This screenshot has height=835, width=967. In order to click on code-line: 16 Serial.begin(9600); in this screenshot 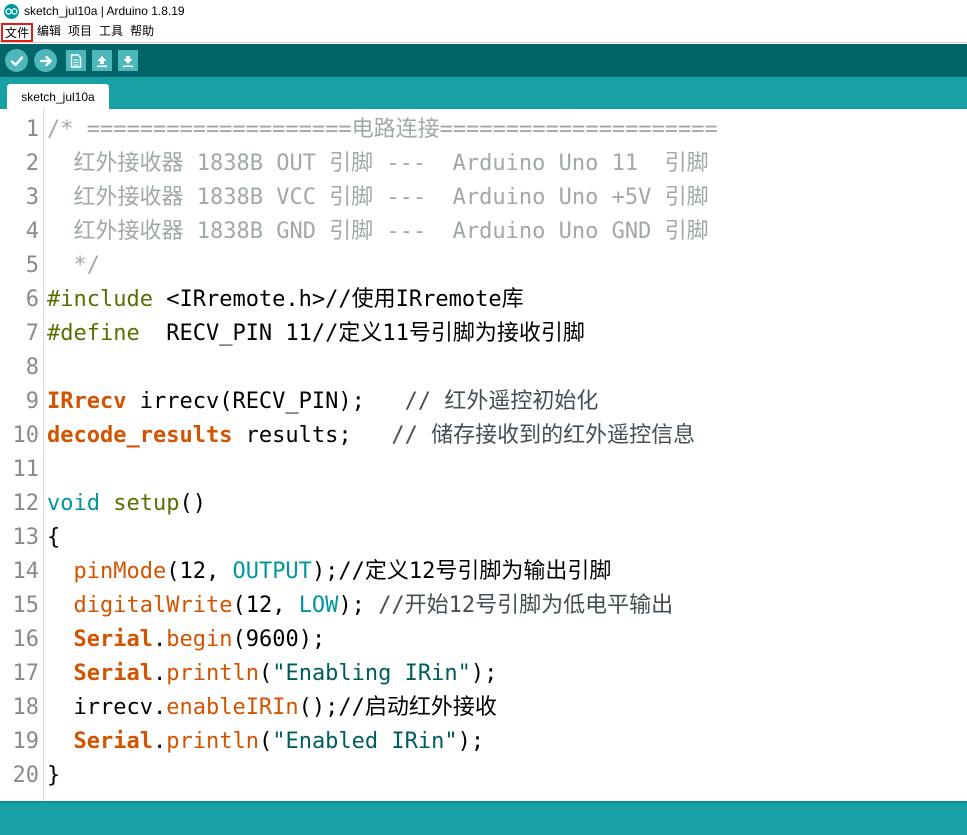, I will do `click(483, 640)`.